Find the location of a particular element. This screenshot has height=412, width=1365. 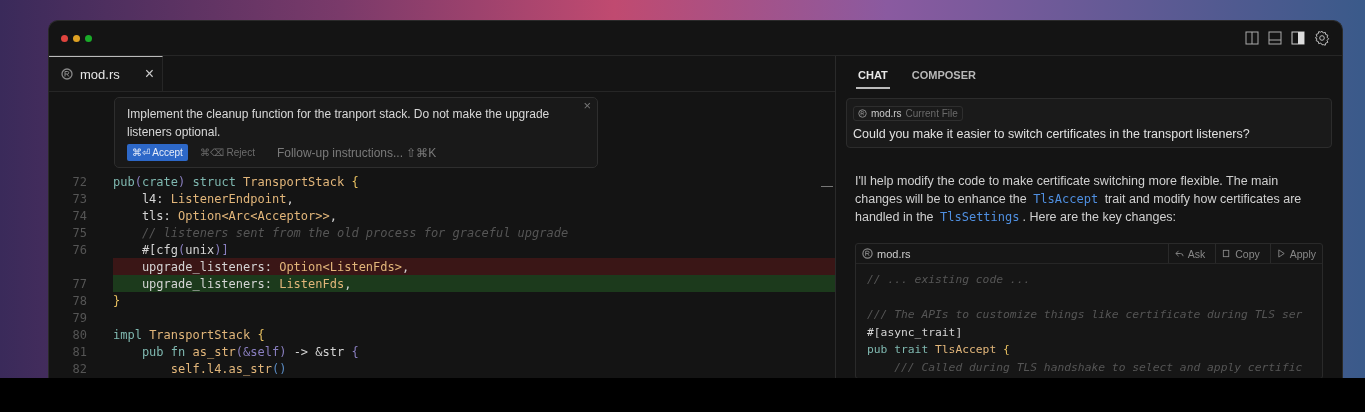

code-text: upgrade_listeners: Option<ListenFds>, is located at coordinates (275, 266).